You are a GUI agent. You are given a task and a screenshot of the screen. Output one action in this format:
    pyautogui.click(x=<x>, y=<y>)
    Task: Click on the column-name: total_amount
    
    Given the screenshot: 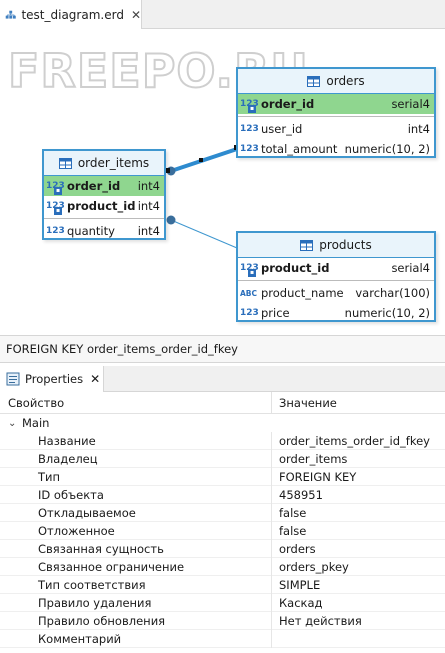 What is the action you would take?
    pyautogui.click(x=299, y=149)
    